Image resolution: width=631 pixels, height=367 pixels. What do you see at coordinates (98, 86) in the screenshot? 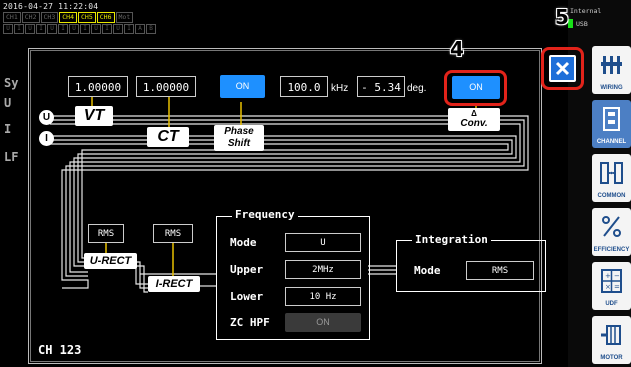
I see `vt-ratio-field: 1.00000` at bounding box center [98, 86].